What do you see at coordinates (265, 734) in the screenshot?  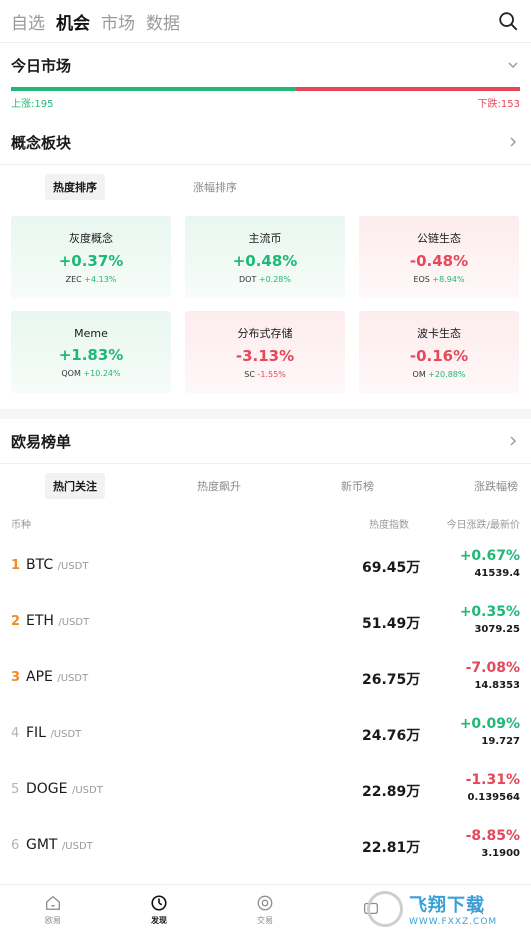 I see `ranking-row: 4 FIL /USDT 24.76万 +0.09% 19.727` at bounding box center [265, 734].